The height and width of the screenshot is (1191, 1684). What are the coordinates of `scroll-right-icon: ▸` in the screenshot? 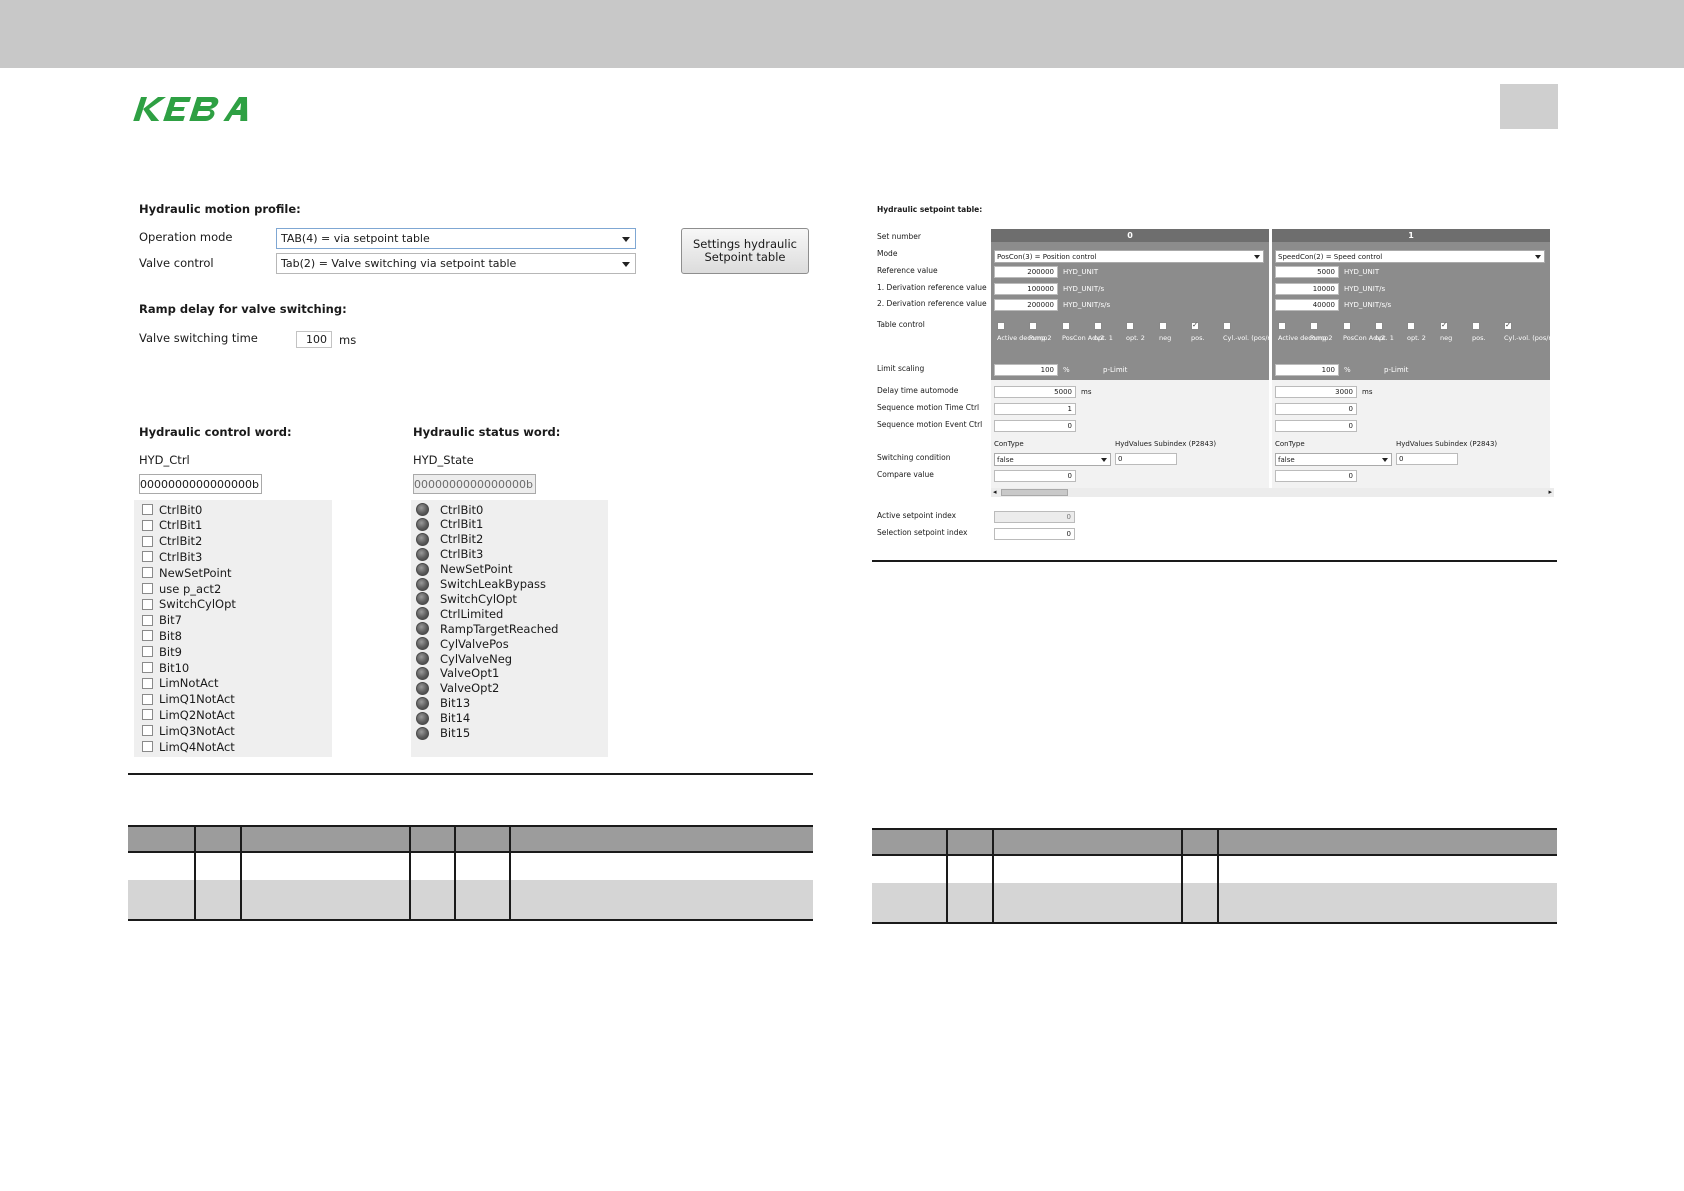 It's located at (1550, 492).